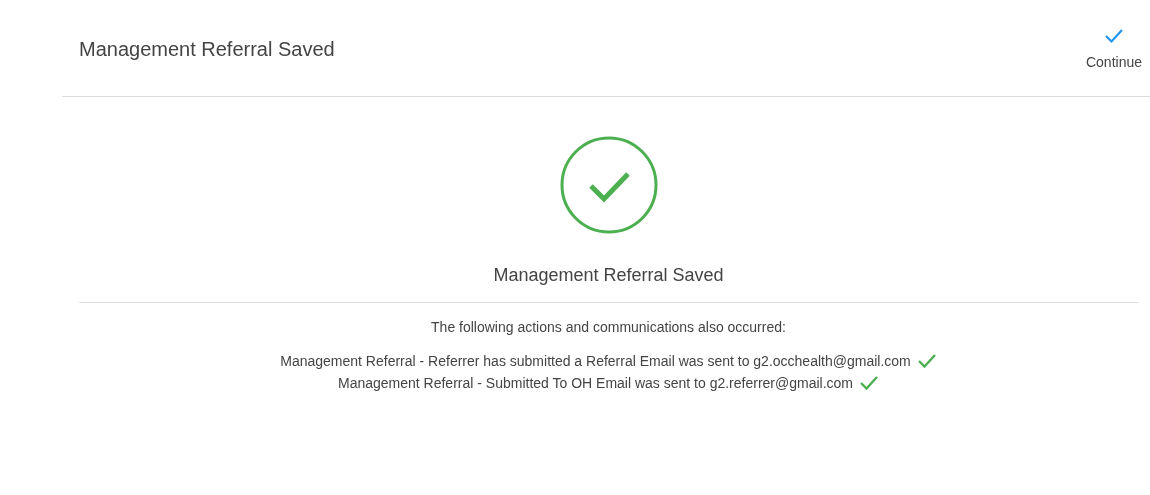  Describe the element at coordinates (1113, 36) in the screenshot. I see `check-icon` at that location.